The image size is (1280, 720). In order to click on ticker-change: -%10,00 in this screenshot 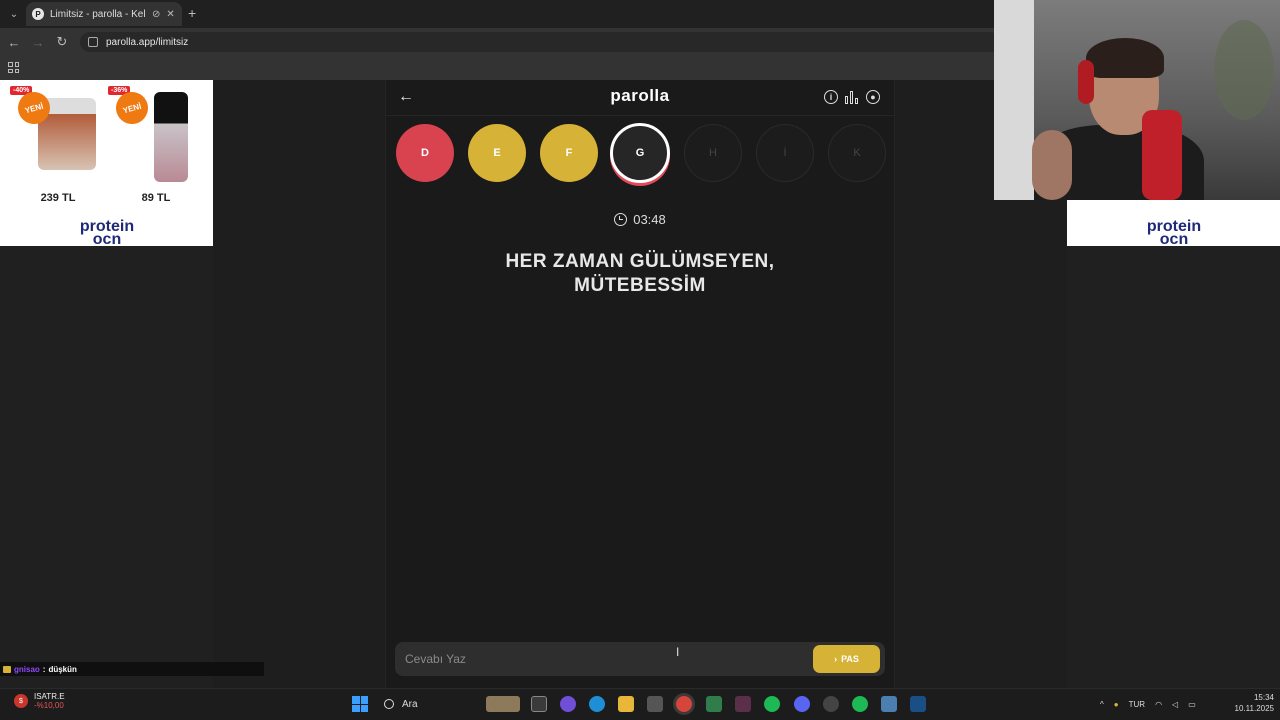, I will do `click(49, 705)`.